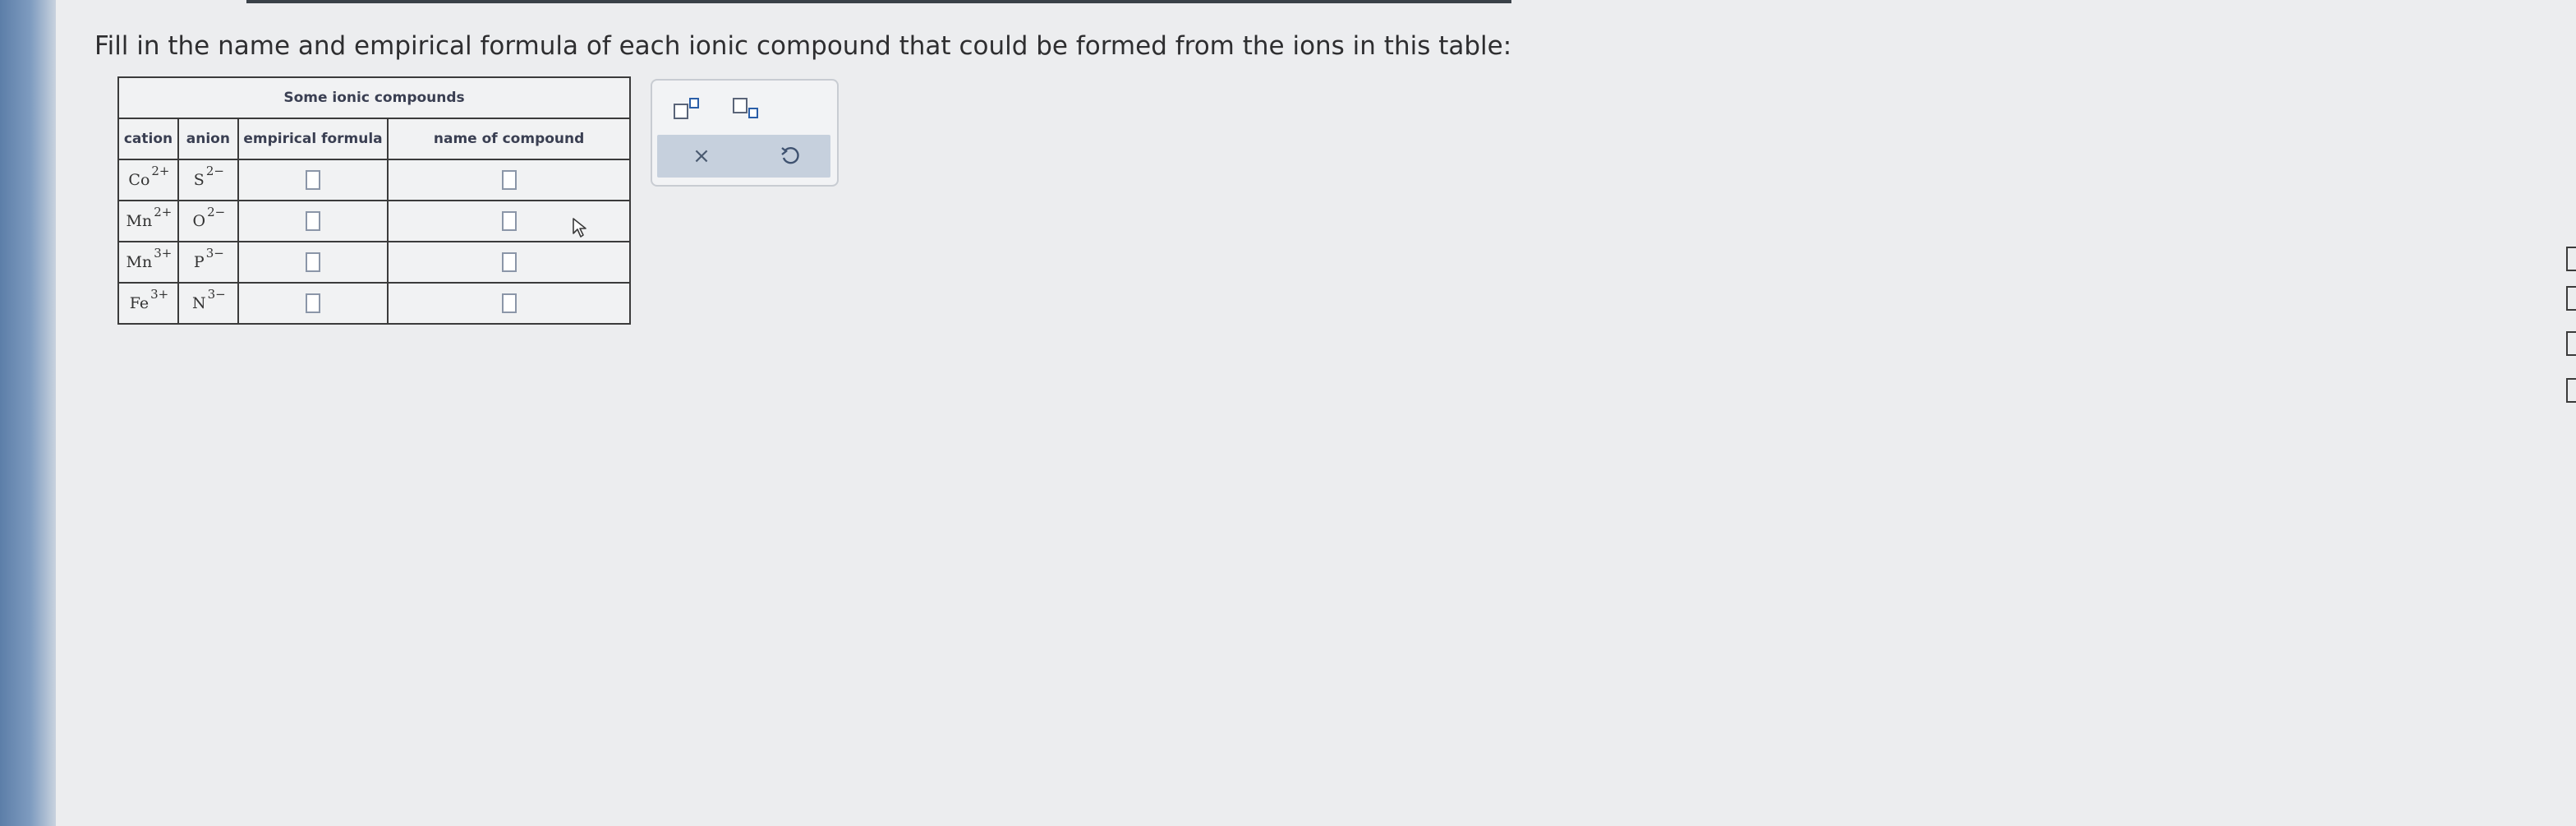 This screenshot has height=826, width=2576. I want to click on subscript-template-icon, so click(745, 108).